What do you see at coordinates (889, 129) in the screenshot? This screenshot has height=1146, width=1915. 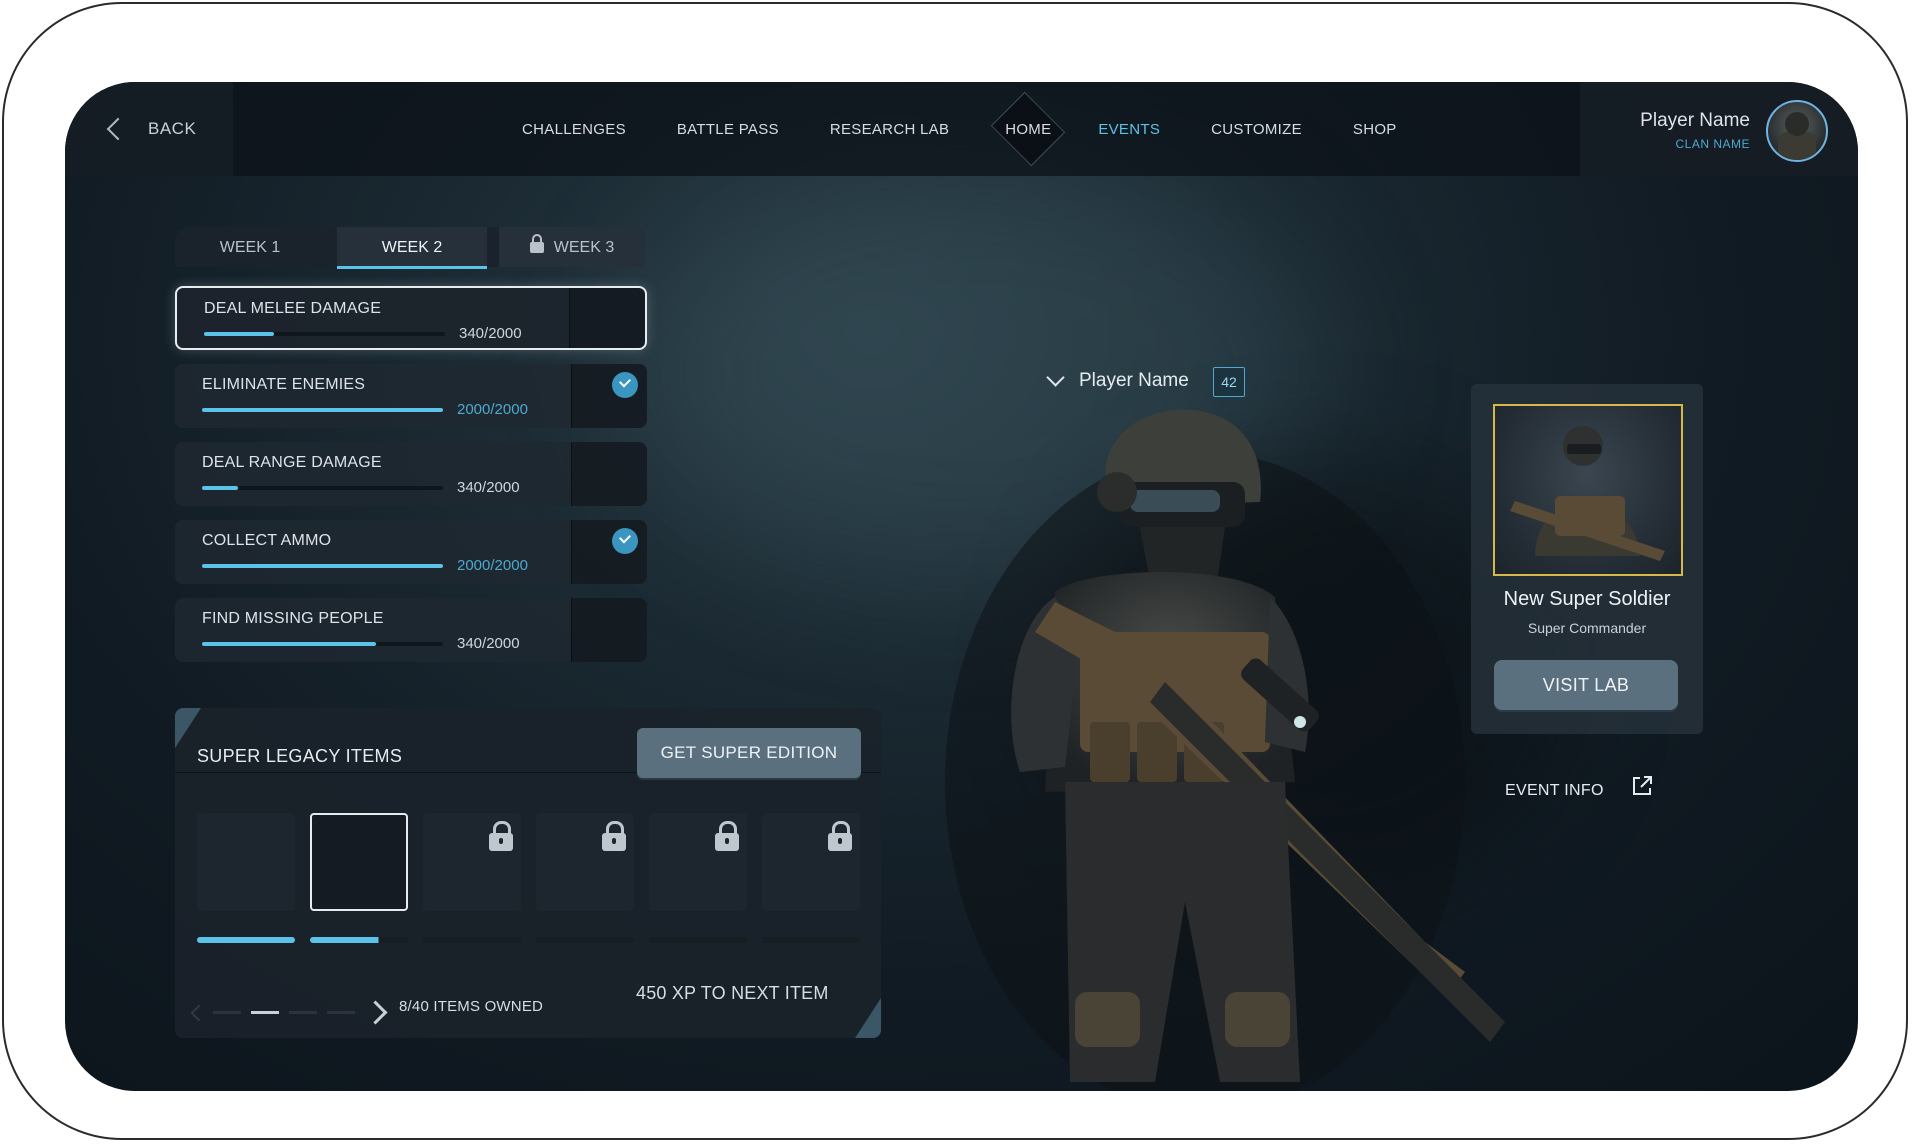 I see `nav-research-lab: RESEARCH LAB` at bounding box center [889, 129].